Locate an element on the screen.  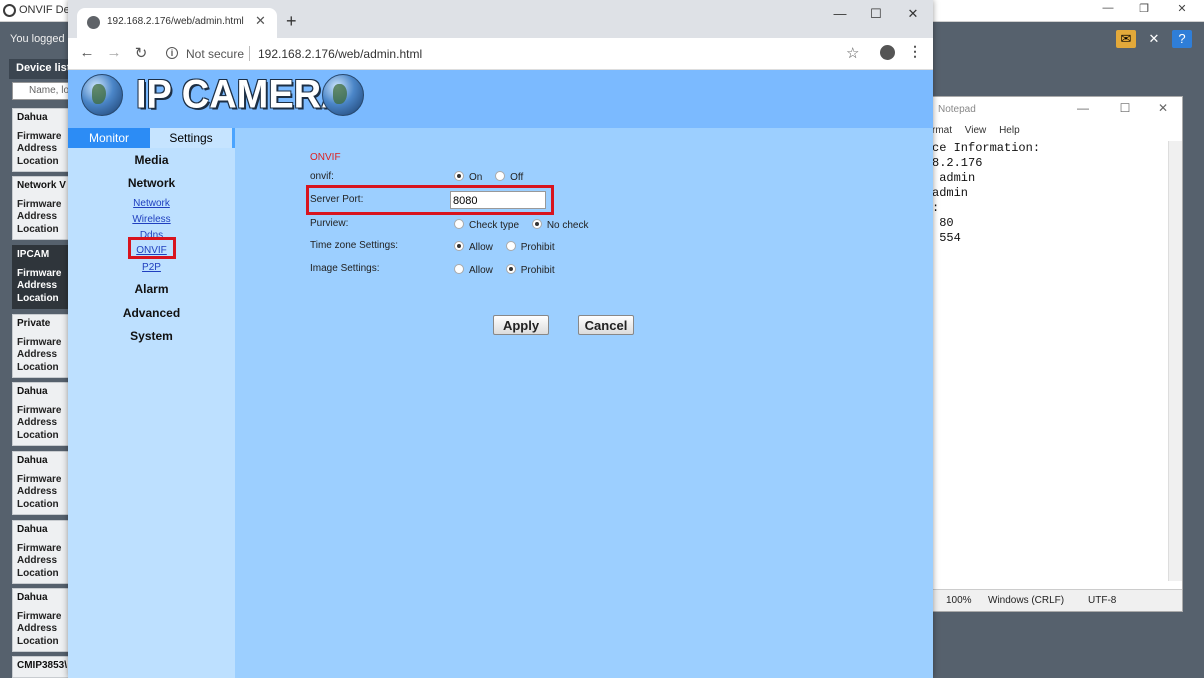
menu-alarm: Alarm is located at coordinates (151, 289).